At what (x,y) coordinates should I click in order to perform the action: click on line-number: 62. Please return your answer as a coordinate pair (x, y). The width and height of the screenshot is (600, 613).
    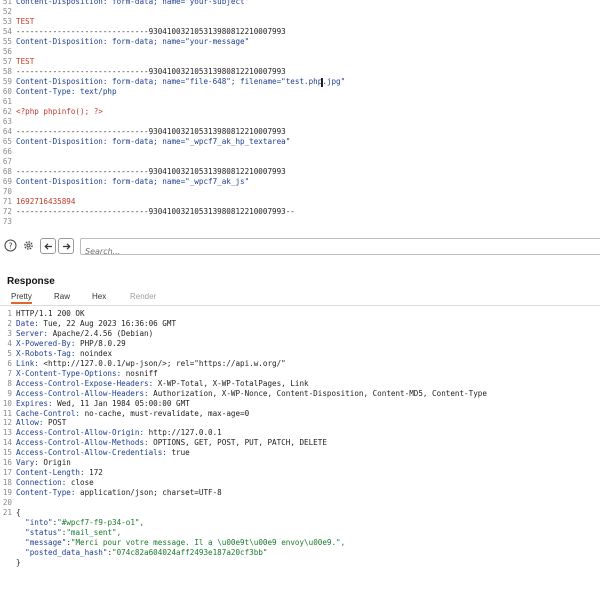
    Looking at the image, I should click on (7, 111).